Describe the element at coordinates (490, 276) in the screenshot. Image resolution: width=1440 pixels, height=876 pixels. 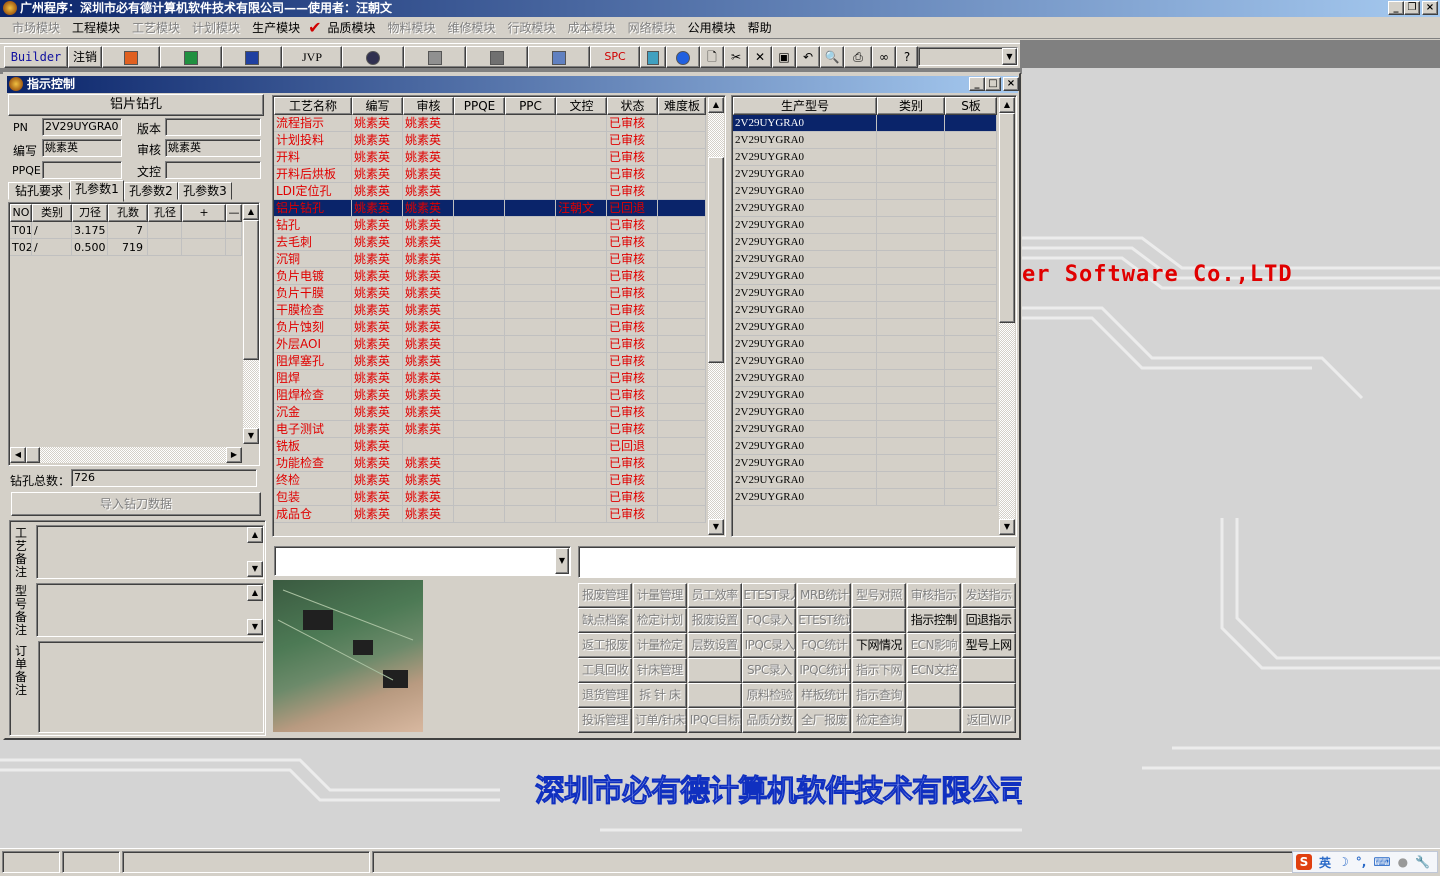
I see `table-row: 负片电镀 姚素英 姚素英 已审核` at that location.